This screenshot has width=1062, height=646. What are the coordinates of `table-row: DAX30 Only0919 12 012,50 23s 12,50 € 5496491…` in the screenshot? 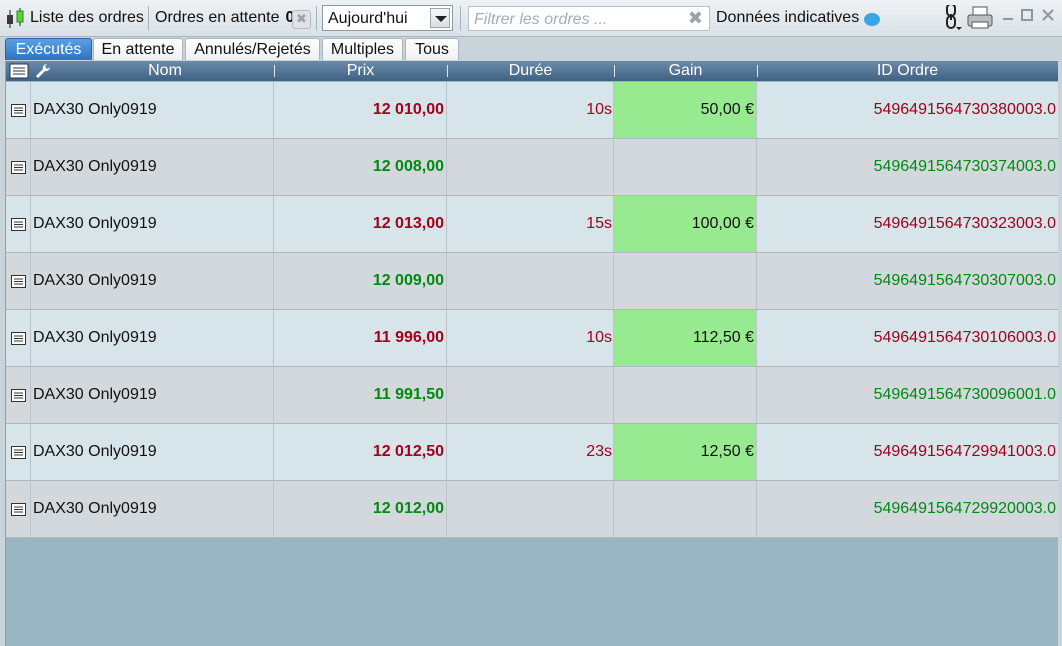 It's located at (532, 452).